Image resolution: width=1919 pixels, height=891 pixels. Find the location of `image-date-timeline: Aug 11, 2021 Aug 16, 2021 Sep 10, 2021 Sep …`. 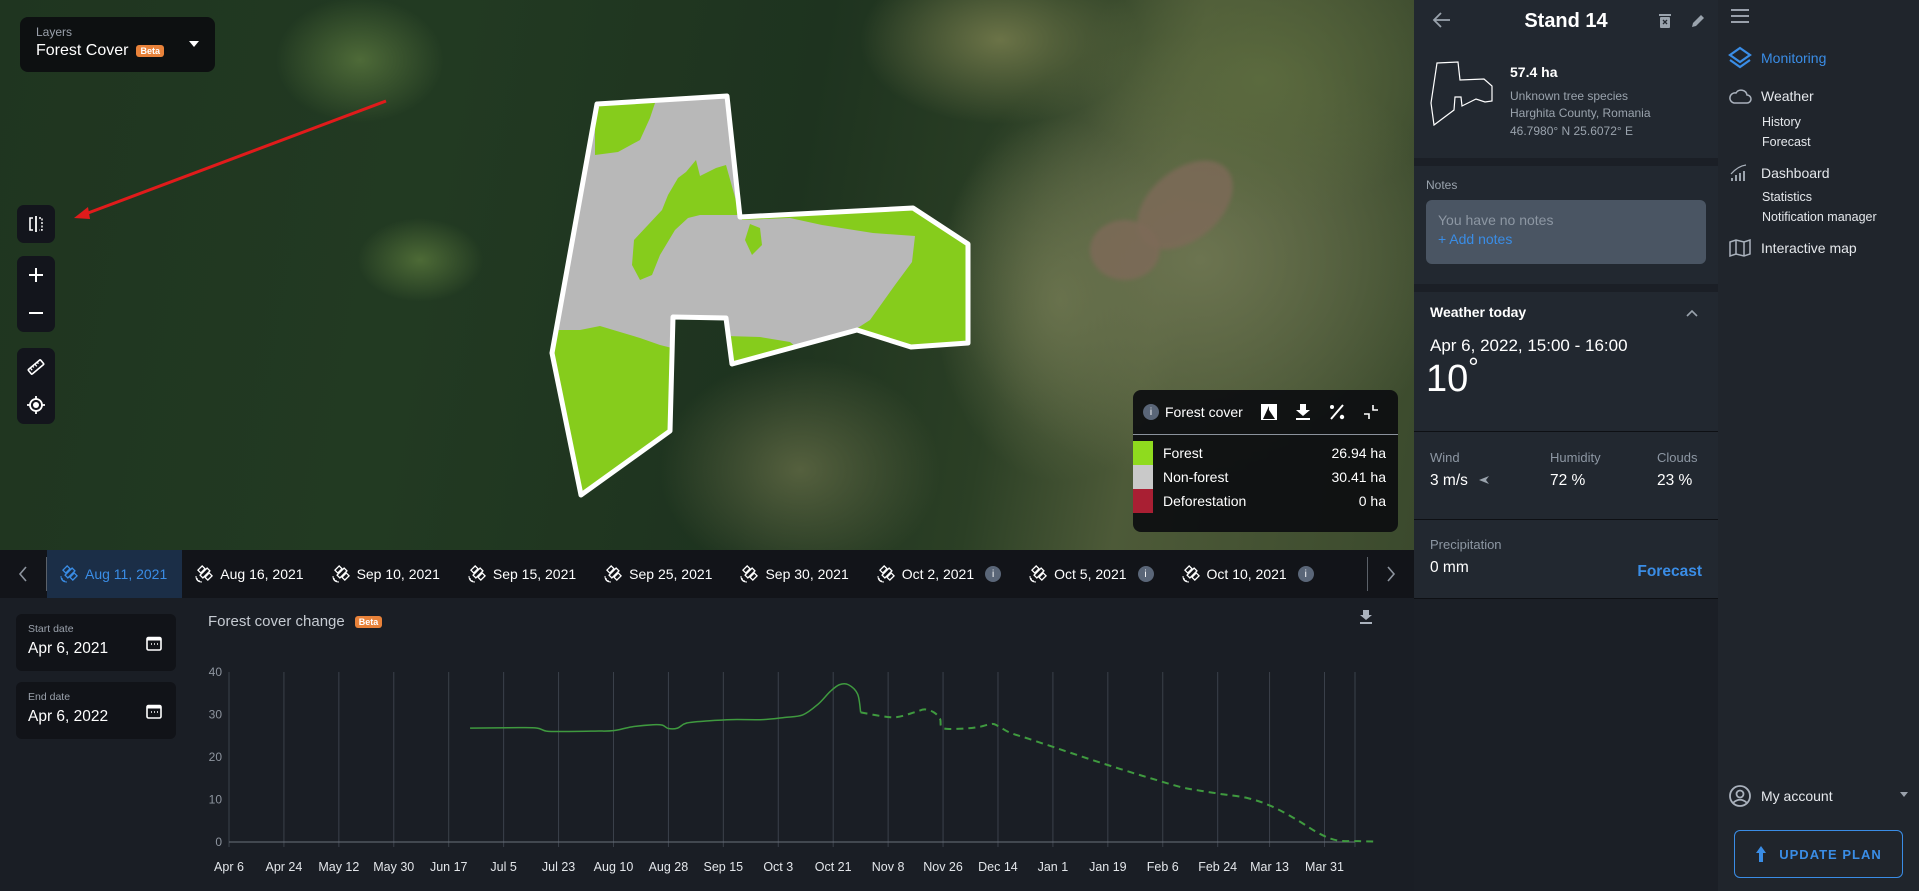

image-date-timeline: Aug 11, 2021 Aug 16, 2021 Sep 10, 2021 Sep … is located at coordinates (707, 574).